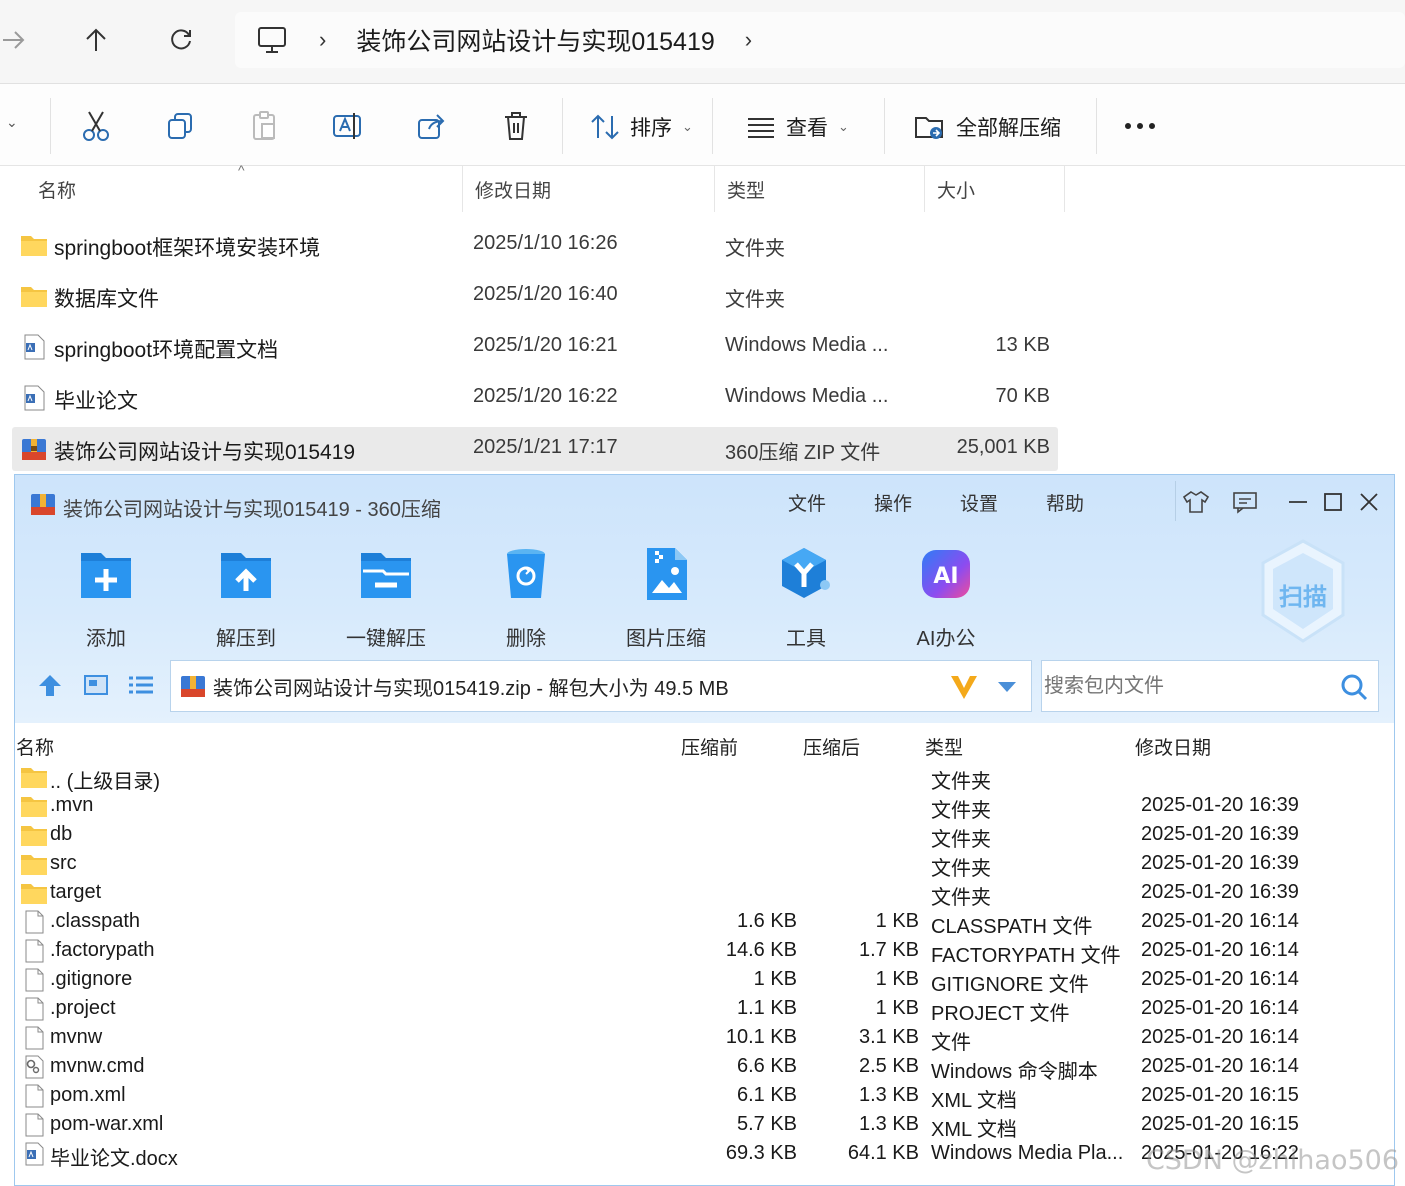 The width and height of the screenshot is (1405, 1186). What do you see at coordinates (897, 1008) in the screenshot?
I see `entry-size-after: 1 KB` at bounding box center [897, 1008].